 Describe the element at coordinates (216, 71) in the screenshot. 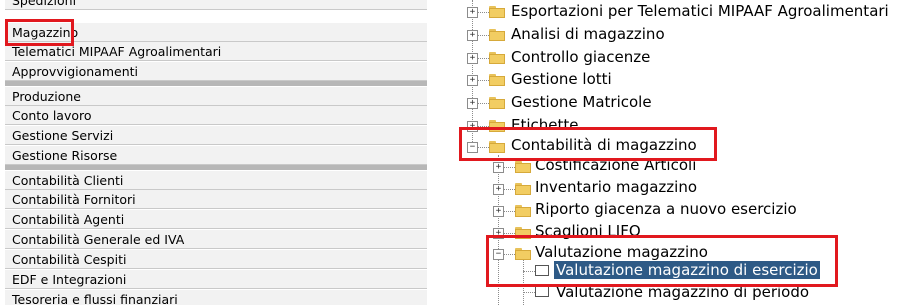

I see `menu-item-approvvigionamenti: Approvvigionamenti` at that location.